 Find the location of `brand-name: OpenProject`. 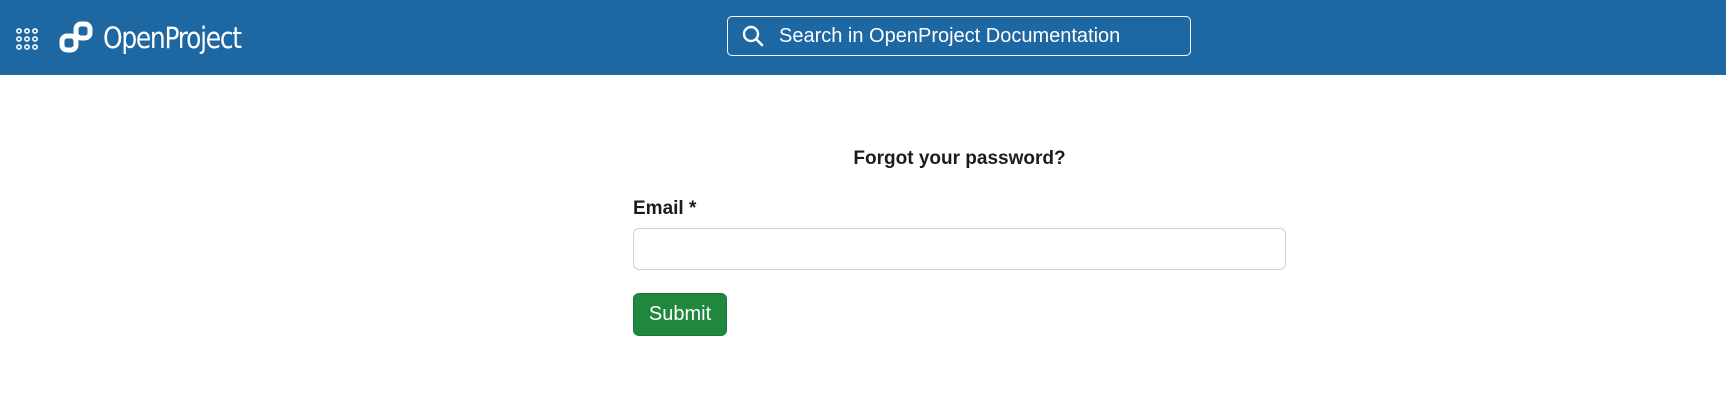

brand-name: OpenProject is located at coordinates (172, 38).